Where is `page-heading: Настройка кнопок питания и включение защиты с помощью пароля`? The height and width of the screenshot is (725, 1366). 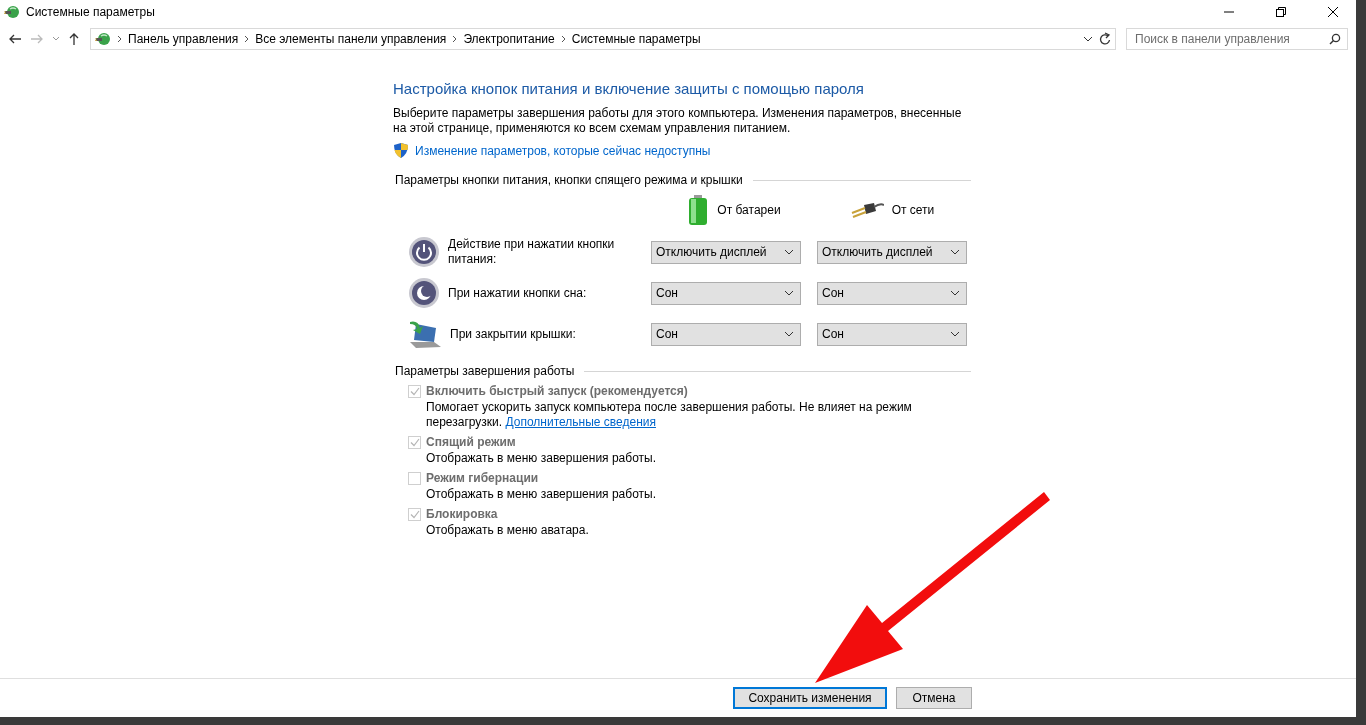
page-heading: Настройка кнопок питания и включение защиты с помощью пароля is located at coordinates (629, 88).